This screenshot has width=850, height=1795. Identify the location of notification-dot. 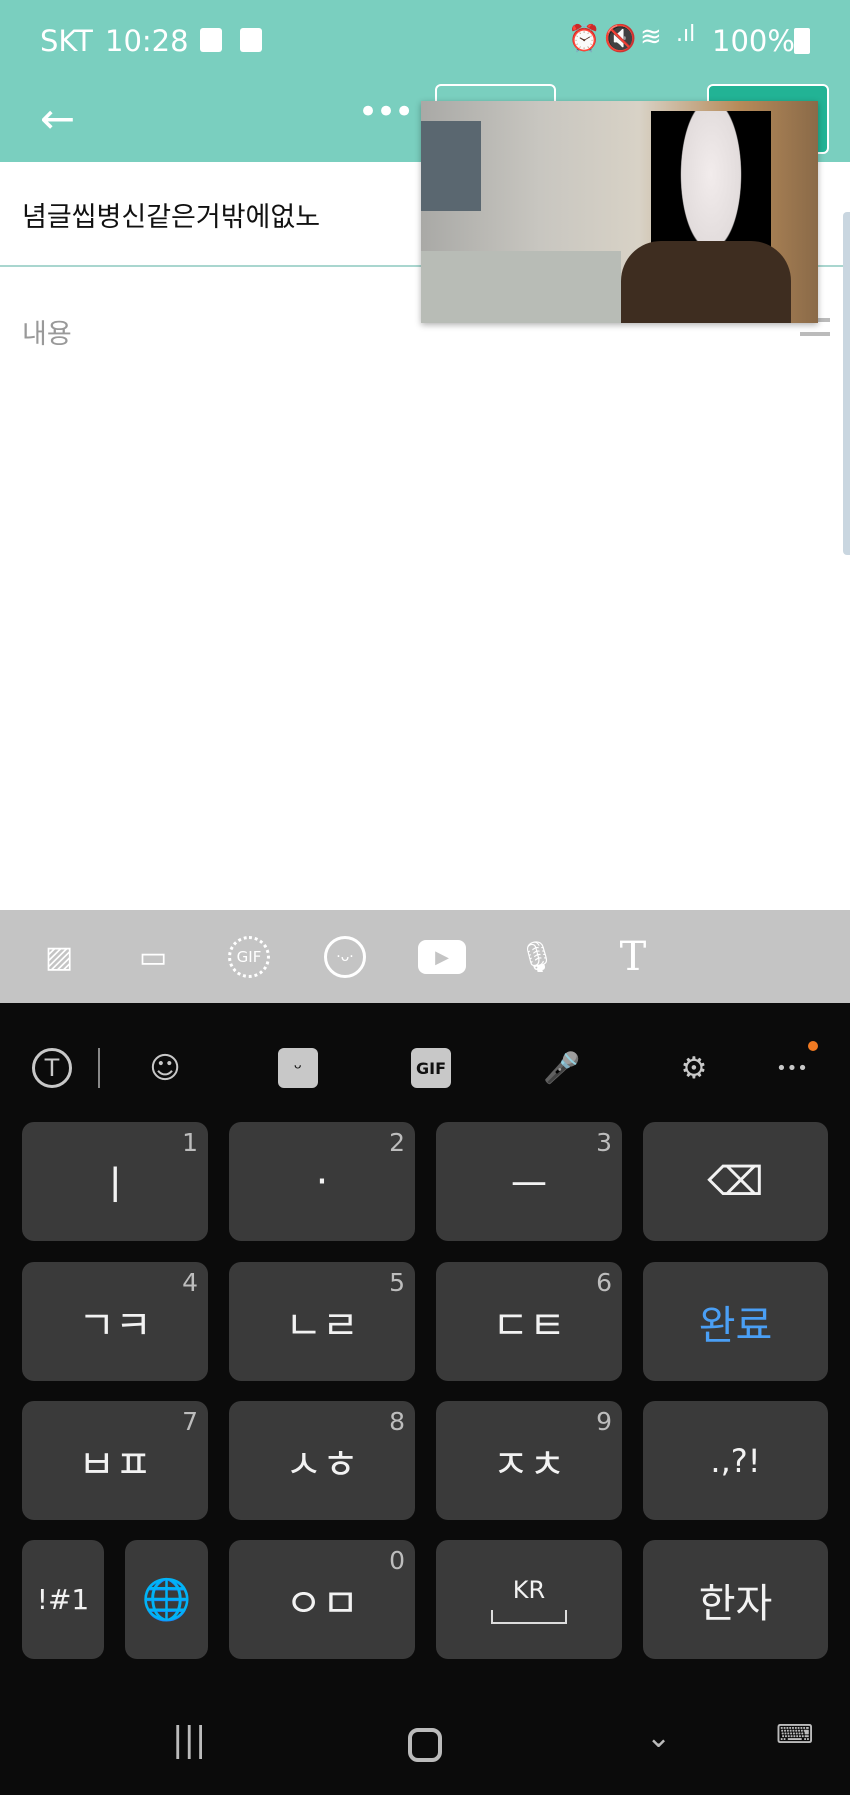
(813, 1046).